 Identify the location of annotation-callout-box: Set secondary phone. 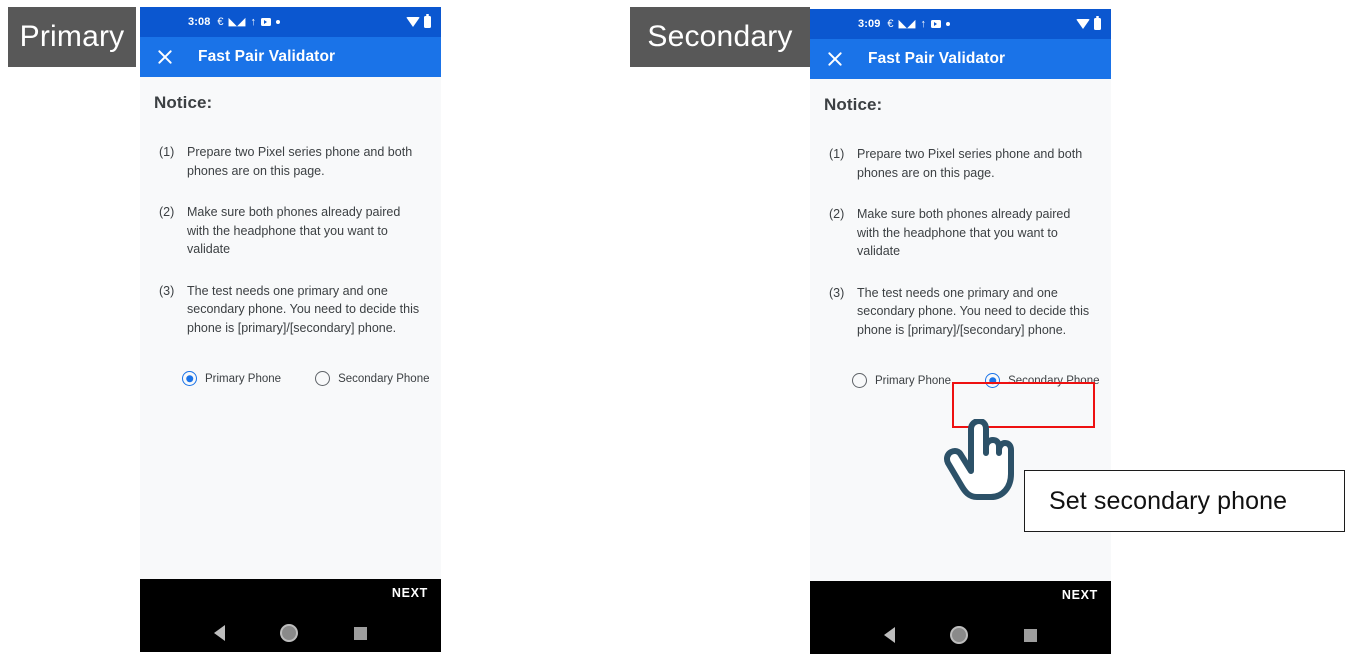
(1184, 501).